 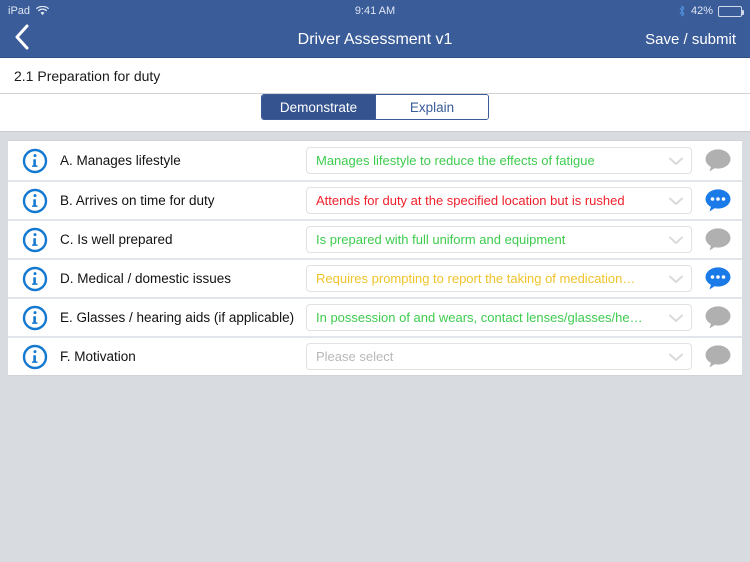 What do you see at coordinates (355, 356) in the screenshot?
I see `assessment-select-value: Please select` at bounding box center [355, 356].